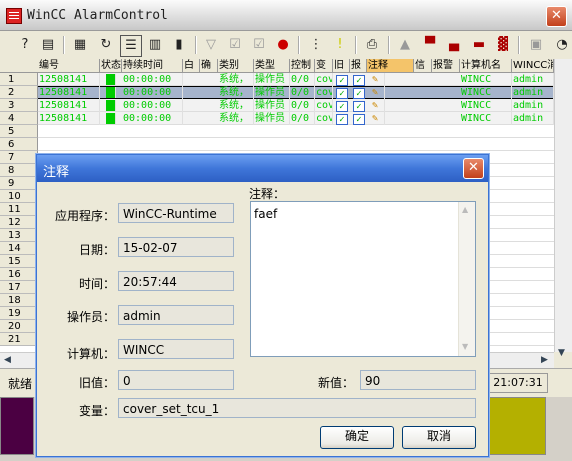 The height and width of the screenshot is (461, 572). Describe the element at coordinates (473, 168) in the screenshot. I see `dialog-close-button: ✕` at that location.